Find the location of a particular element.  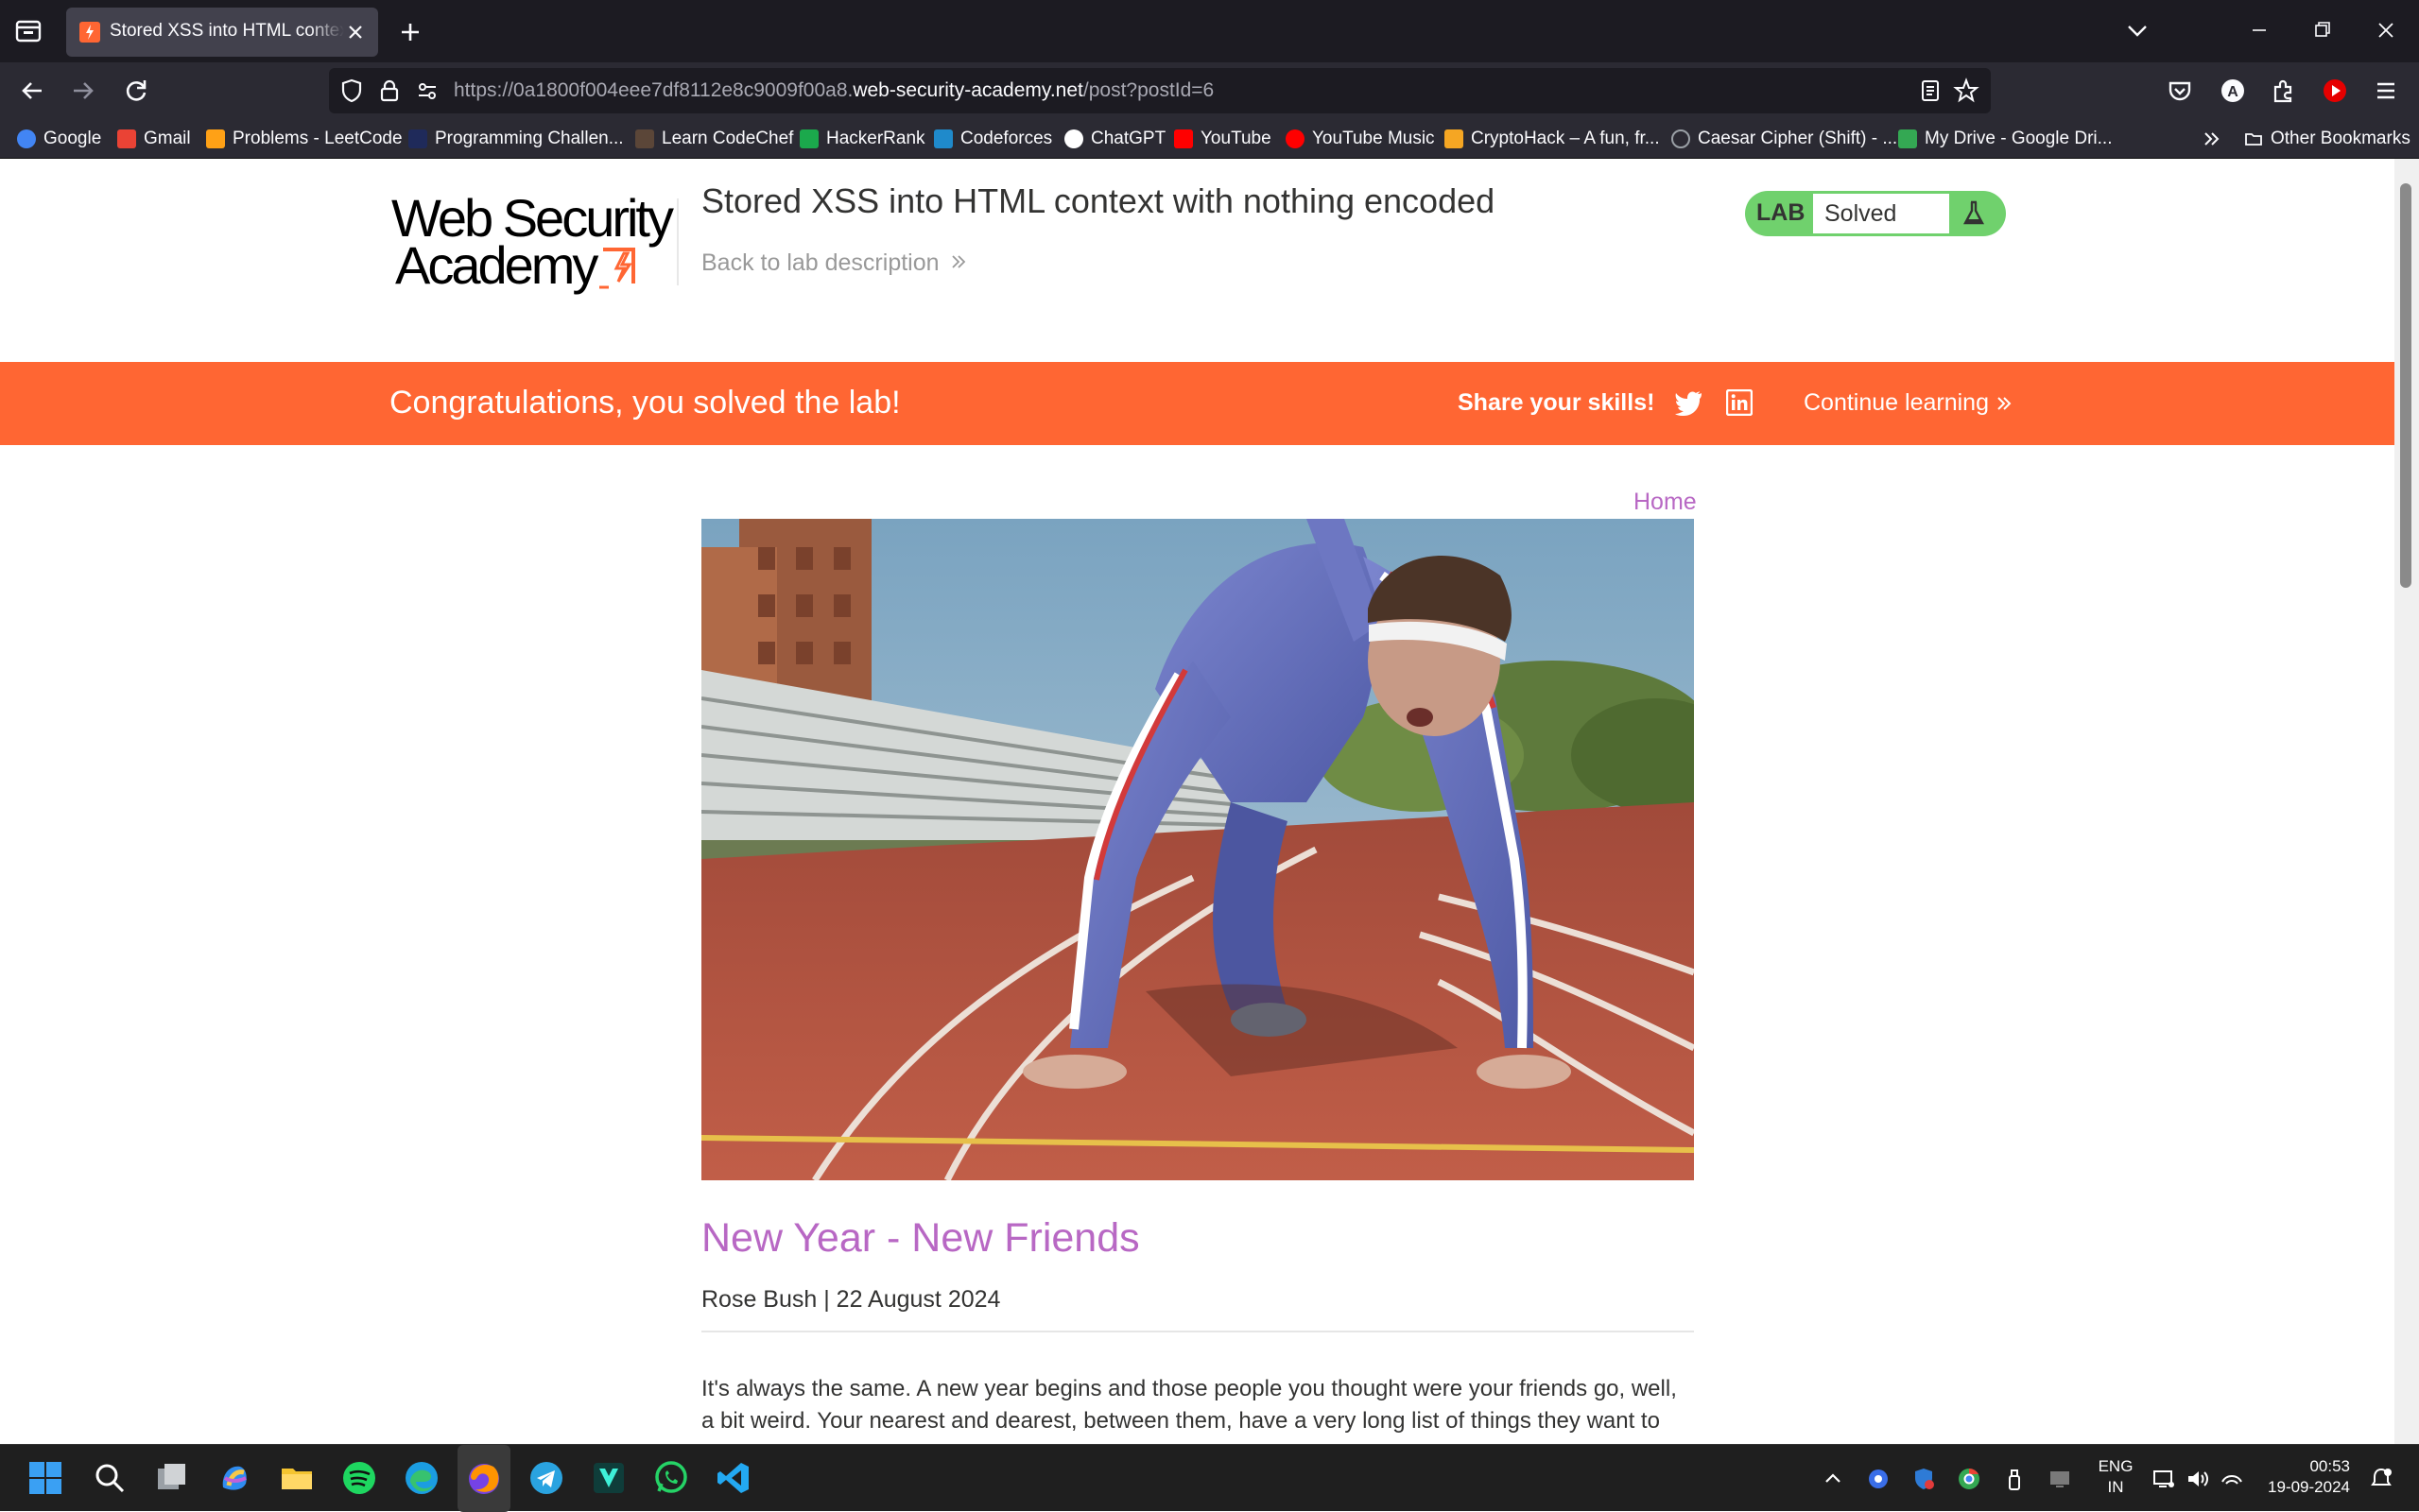

vscode-icon is located at coordinates (733, 1478).